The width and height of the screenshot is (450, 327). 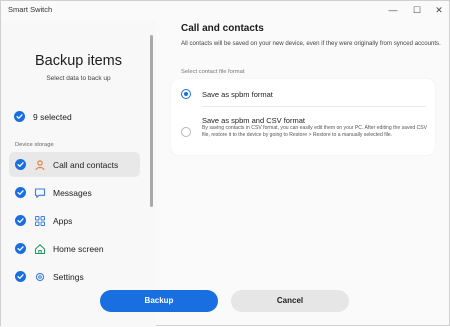 I want to click on category-item-messages: Messages, so click(x=74, y=192).